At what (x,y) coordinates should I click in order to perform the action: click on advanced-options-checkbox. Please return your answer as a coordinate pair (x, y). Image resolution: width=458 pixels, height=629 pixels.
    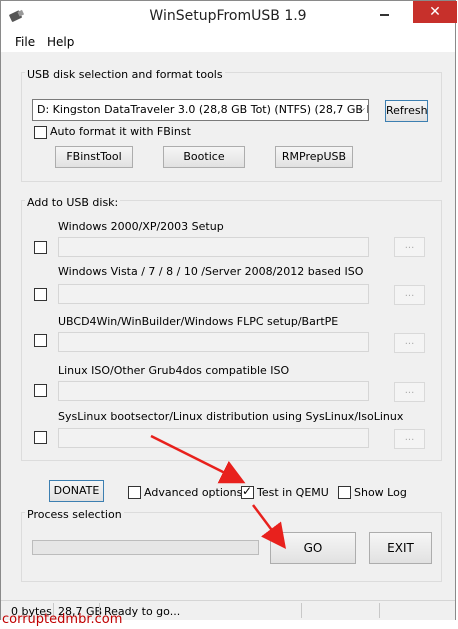
    Looking at the image, I should click on (134, 492).